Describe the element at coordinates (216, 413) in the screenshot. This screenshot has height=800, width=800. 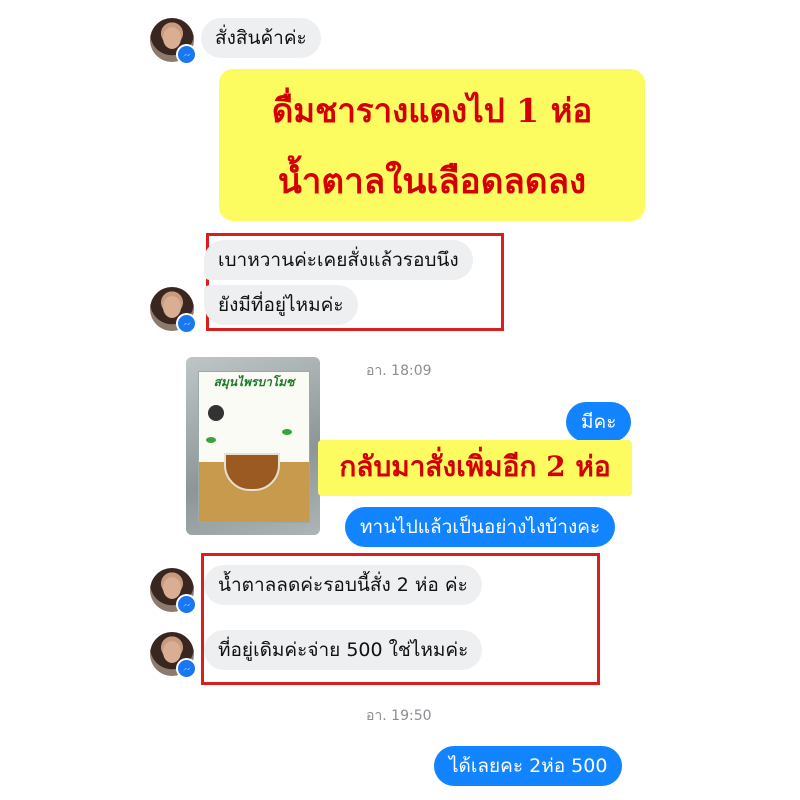
I see `seal-icon` at that location.